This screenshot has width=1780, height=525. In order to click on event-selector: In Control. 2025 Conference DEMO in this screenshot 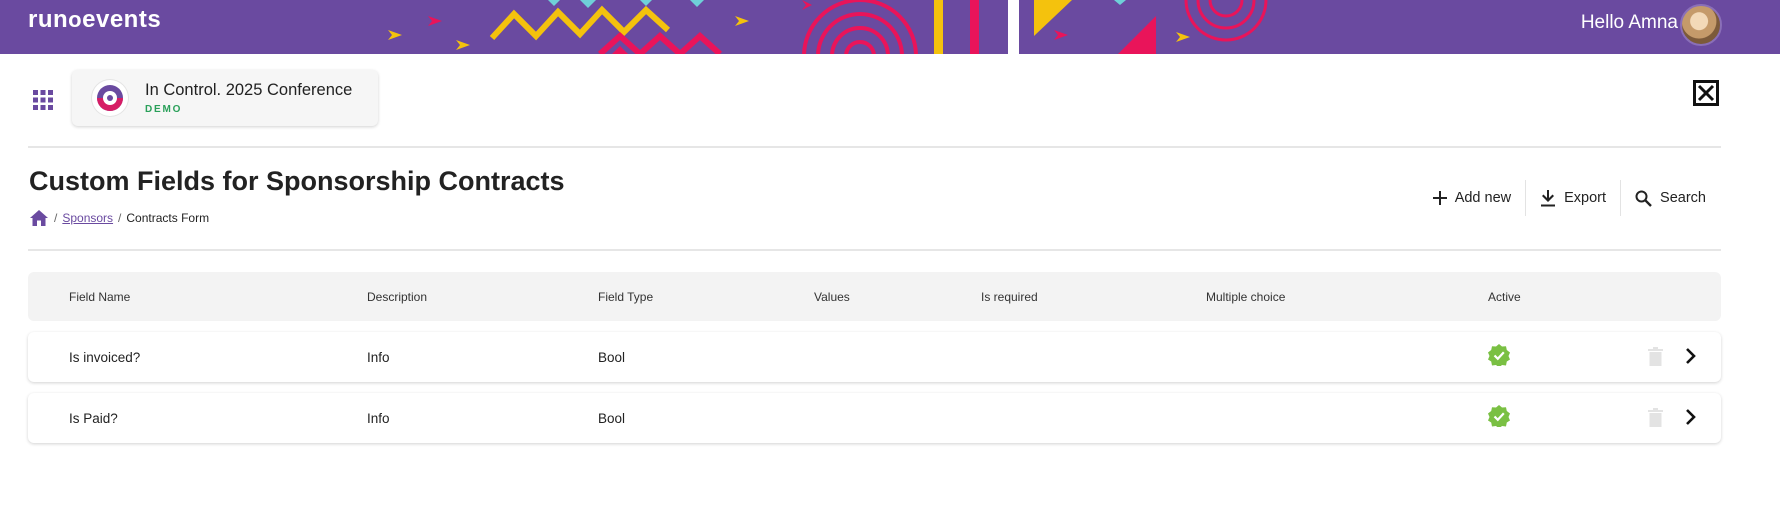, I will do `click(225, 98)`.